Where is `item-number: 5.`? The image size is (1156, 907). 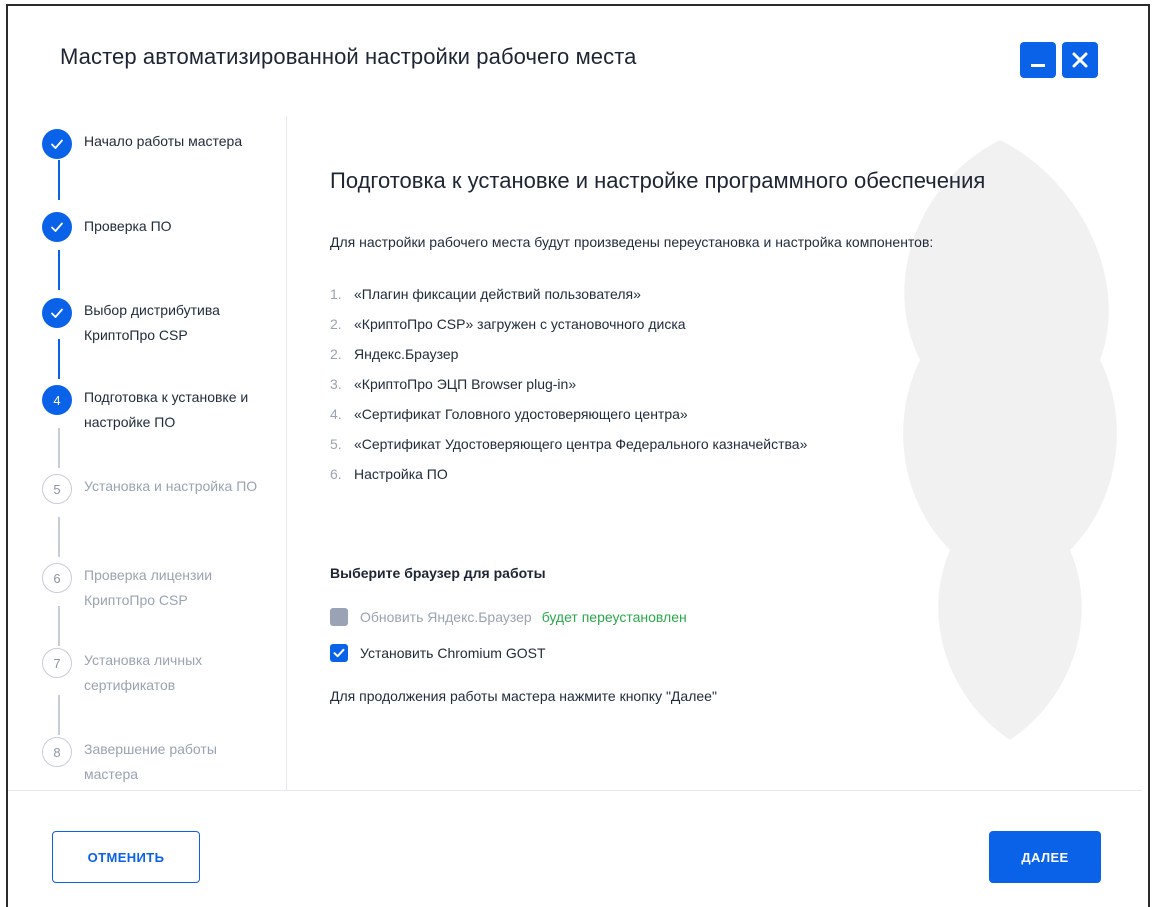
item-number: 5. is located at coordinates (336, 444).